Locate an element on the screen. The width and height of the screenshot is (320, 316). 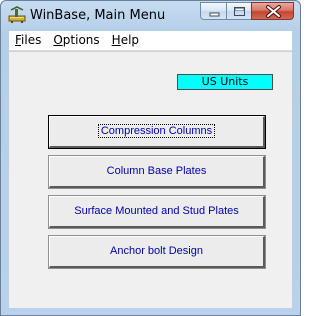
menu-options-label: ptions is located at coordinates (81, 40).